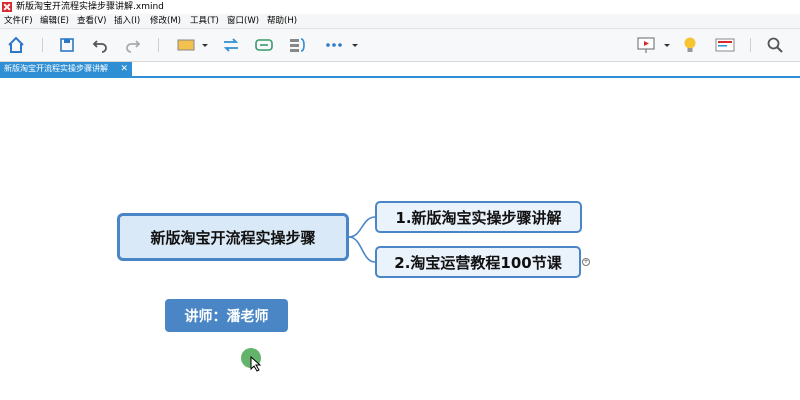 The image size is (800, 400). Describe the element at coordinates (256, 364) in the screenshot. I see `mouse-pointer-icon` at that location.